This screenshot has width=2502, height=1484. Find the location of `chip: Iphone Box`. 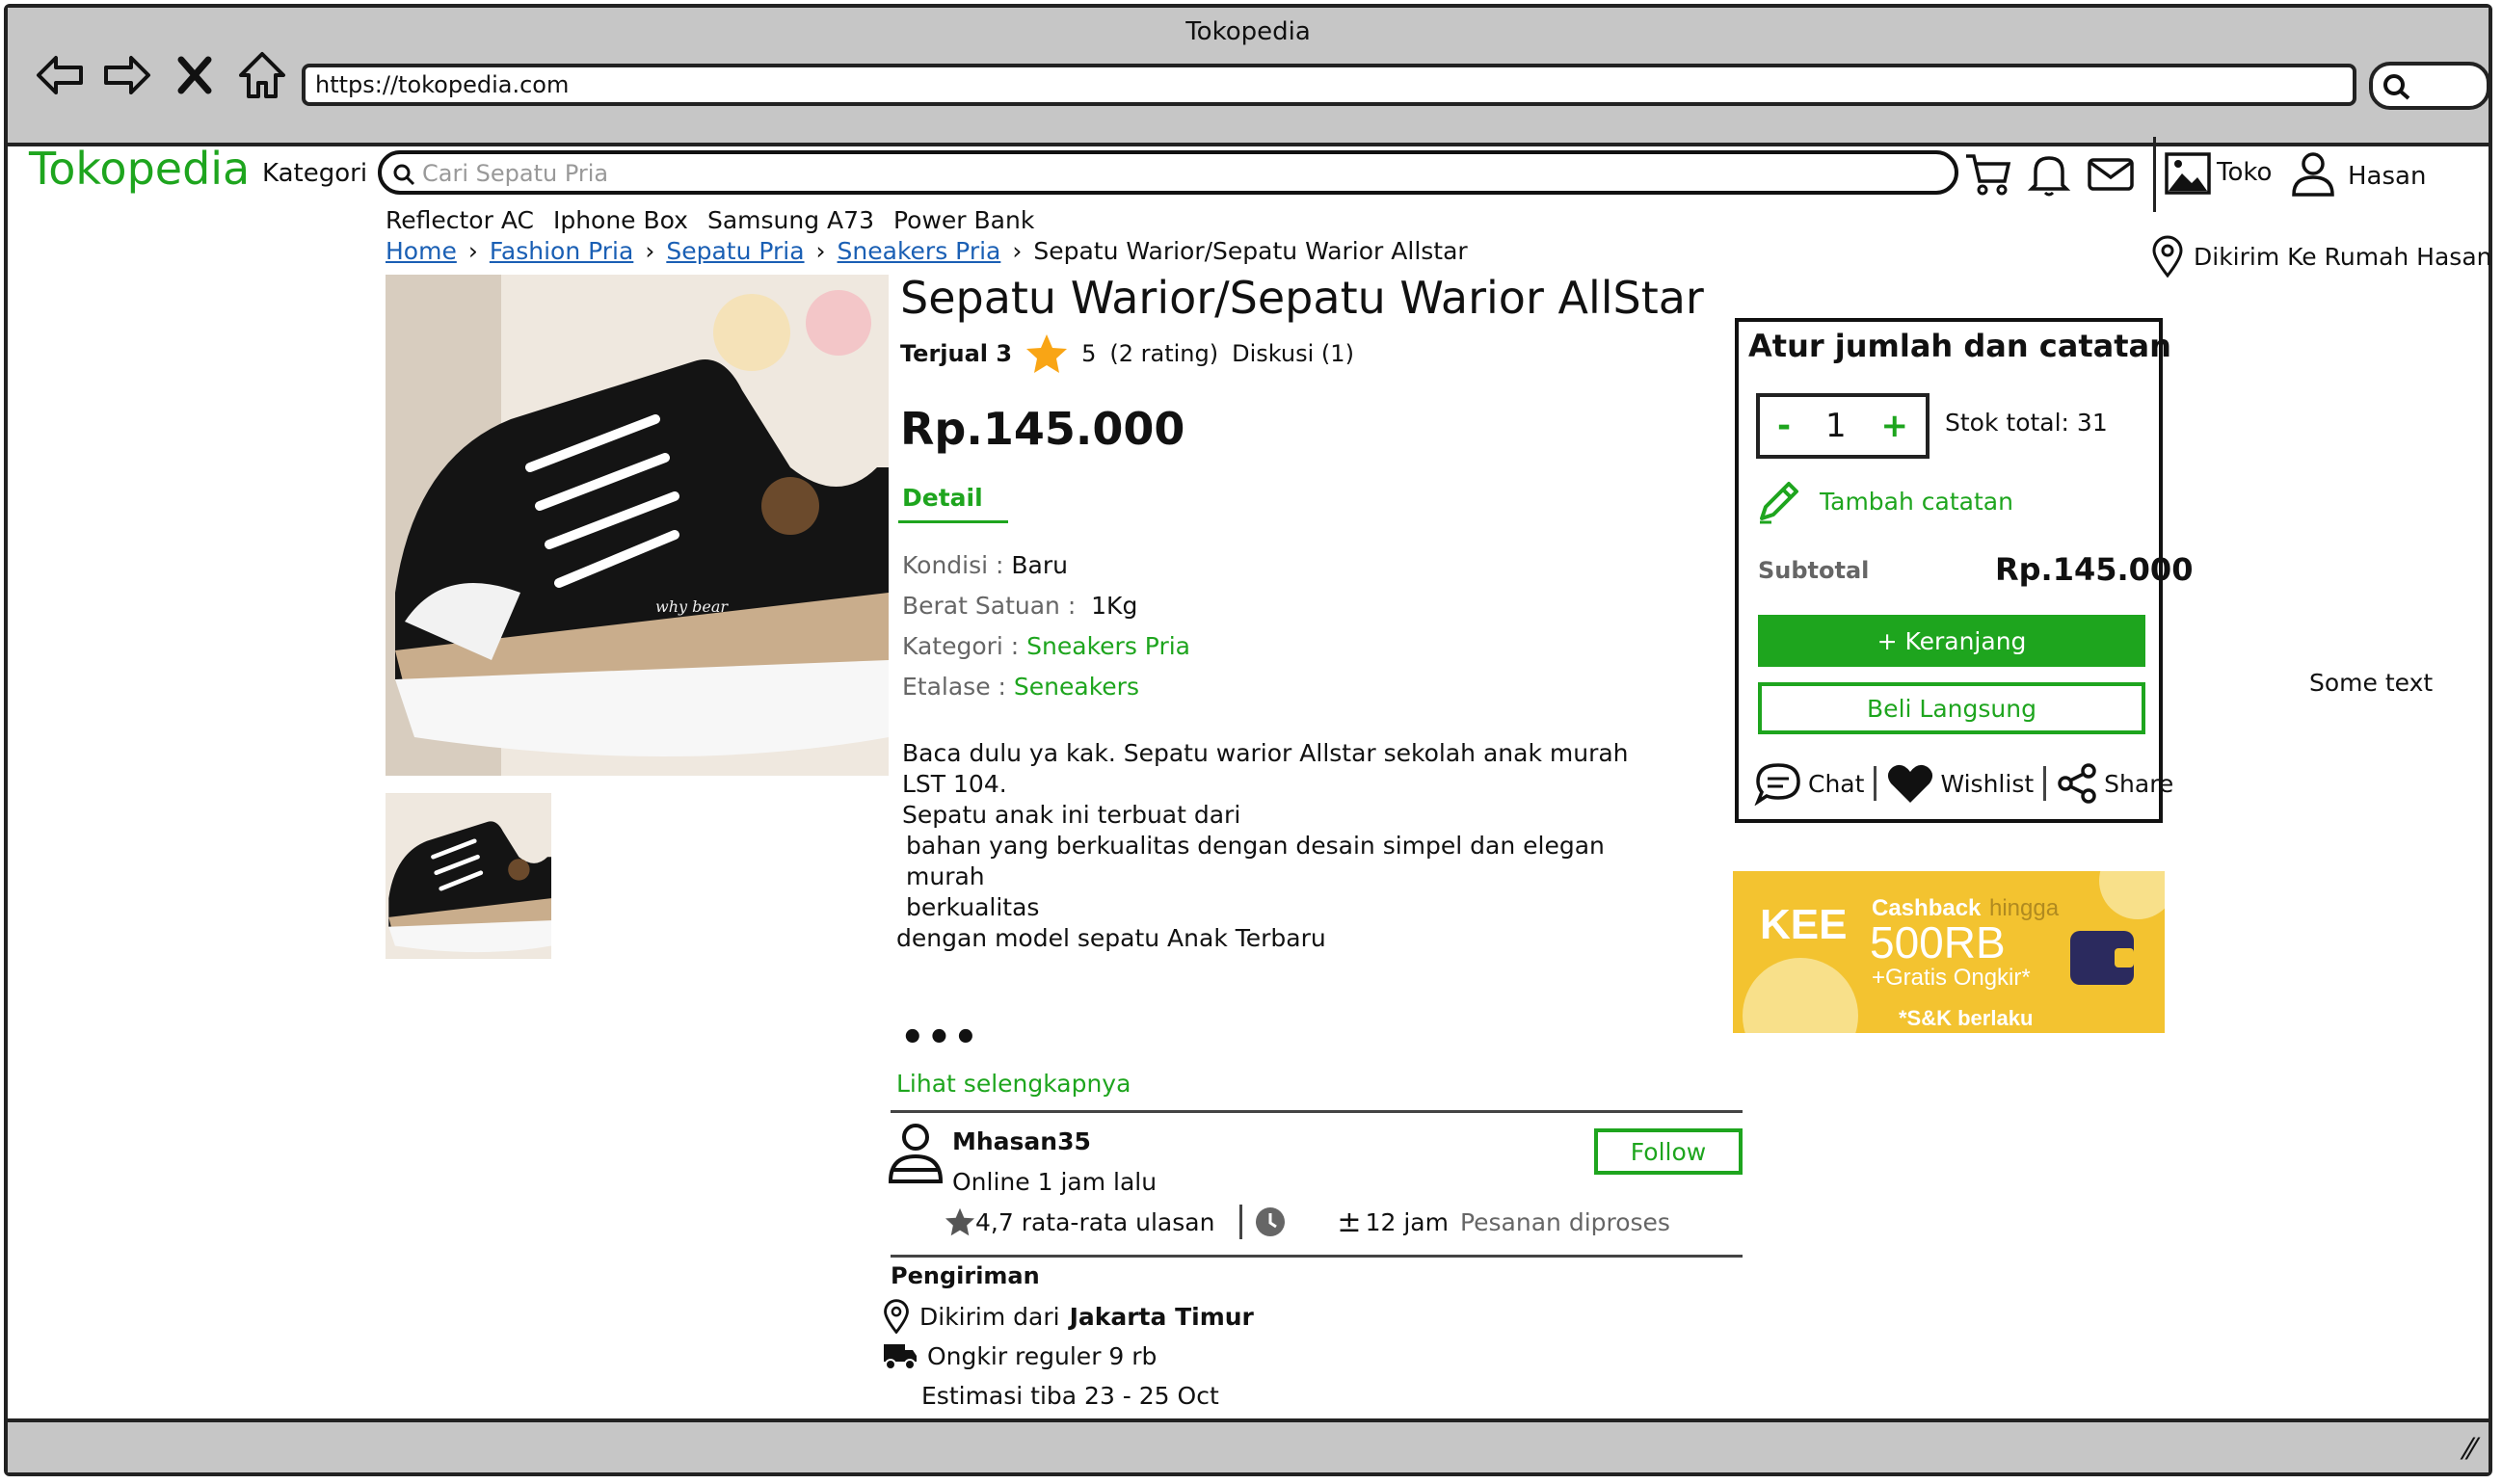

chip: Iphone Box is located at coordinates (620, 220).